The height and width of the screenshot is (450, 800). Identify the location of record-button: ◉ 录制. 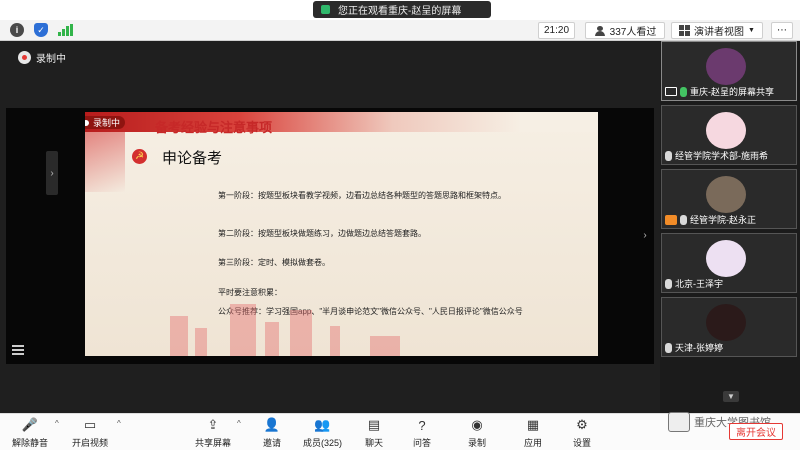
(477, 433).